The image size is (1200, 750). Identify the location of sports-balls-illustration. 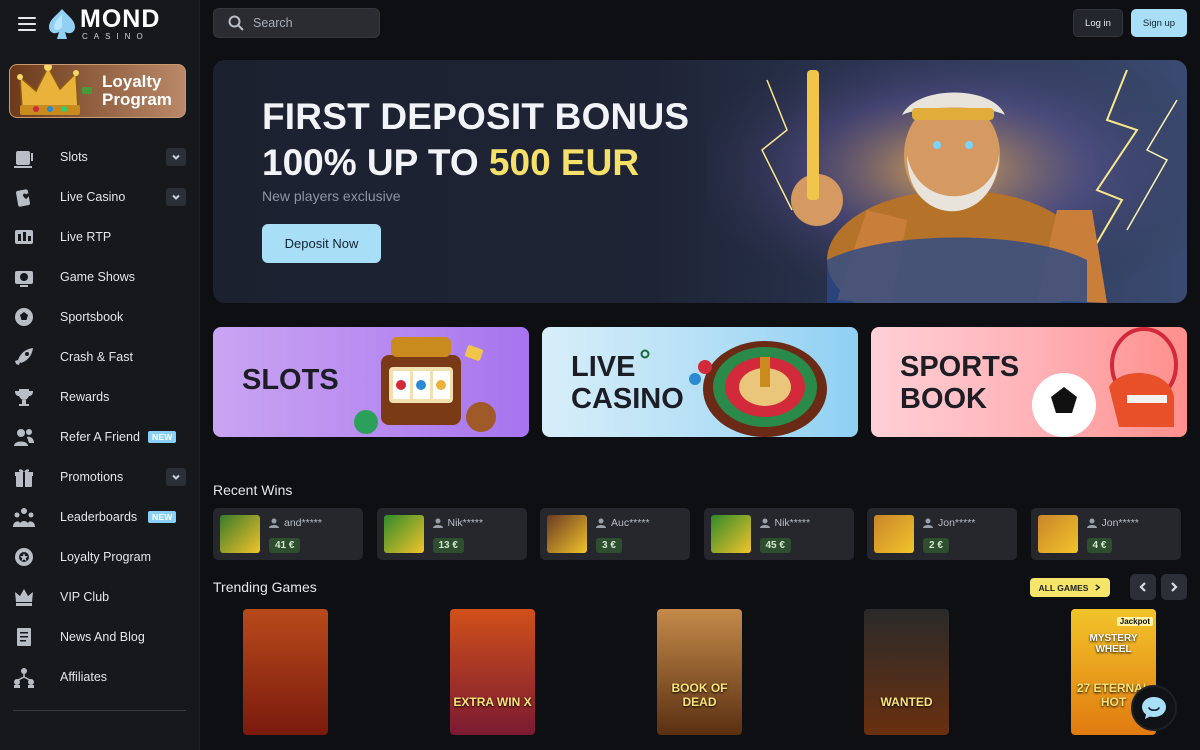
(1105, 382).